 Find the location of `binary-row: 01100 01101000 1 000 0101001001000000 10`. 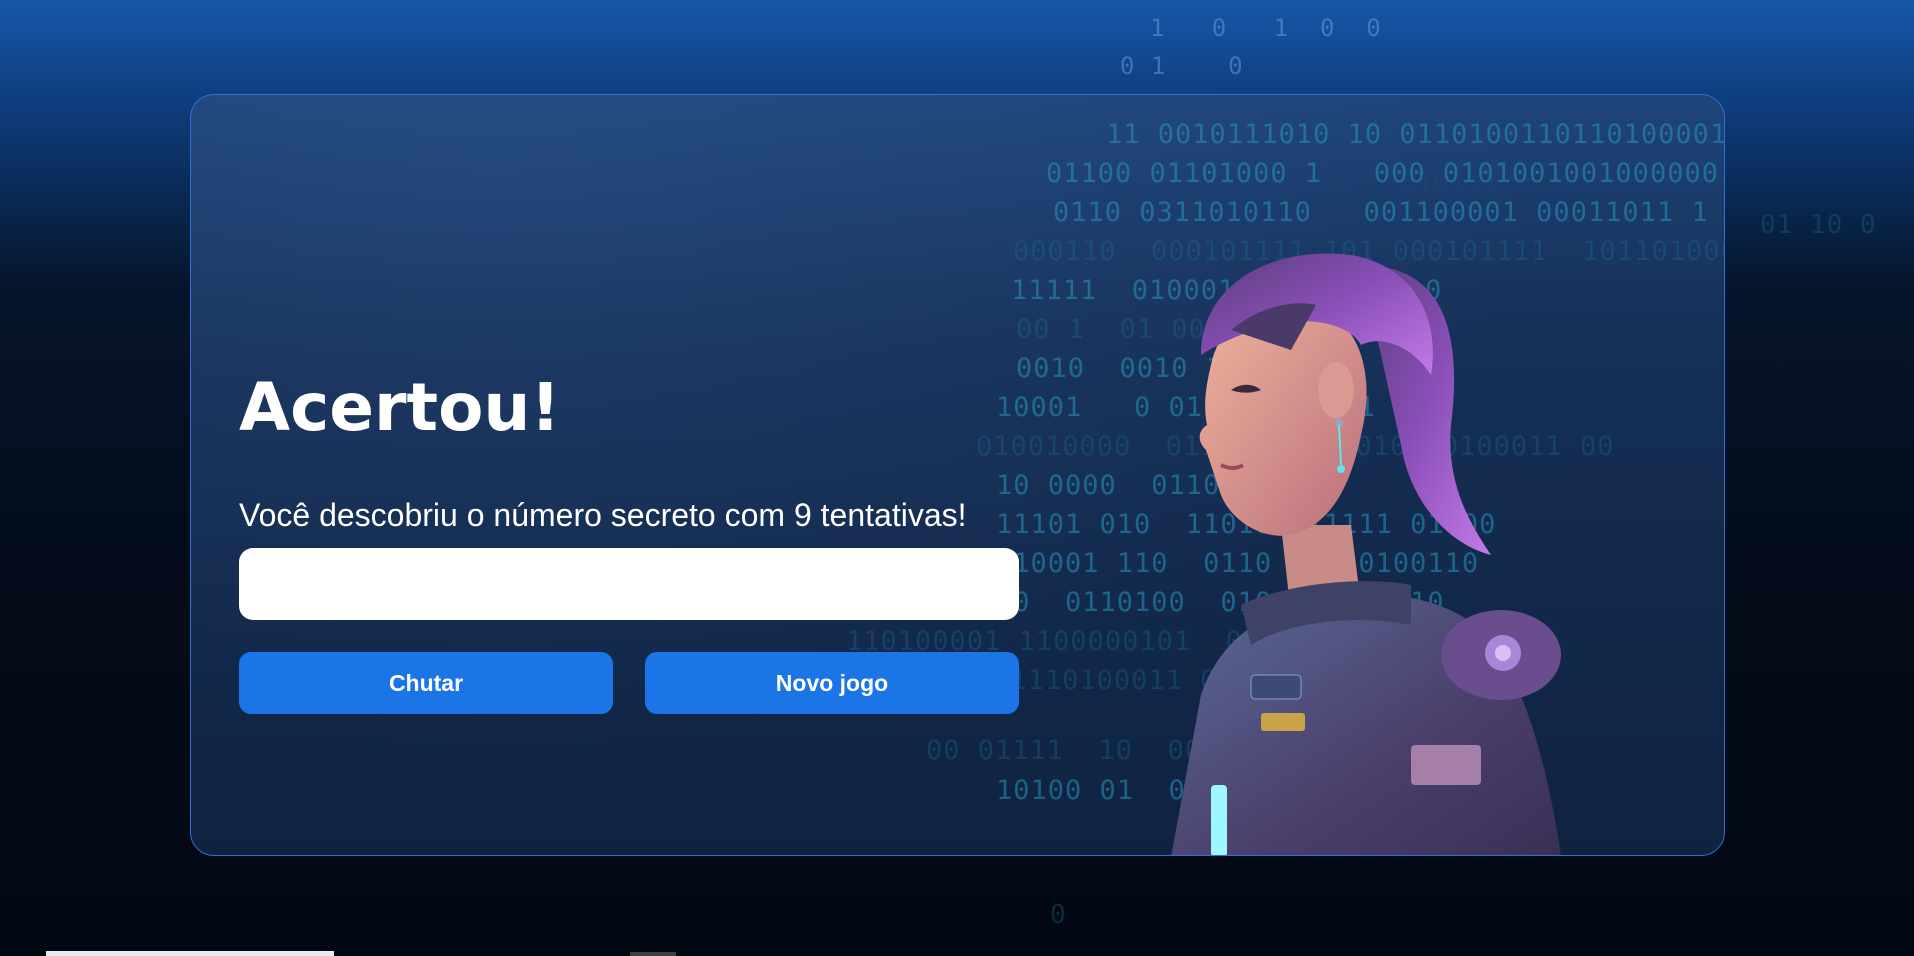

binary-row: 01100 01101000 1 000 0101001001000000 10 is located at coordinates (1385, 173).